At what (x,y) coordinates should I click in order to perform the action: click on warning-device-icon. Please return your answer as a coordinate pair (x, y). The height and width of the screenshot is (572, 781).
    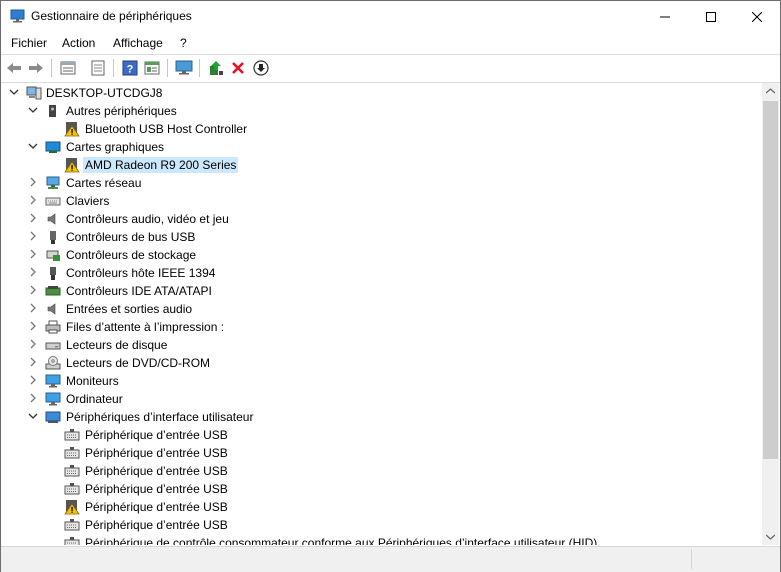
    Looking at the image, I should click on (72, 129).